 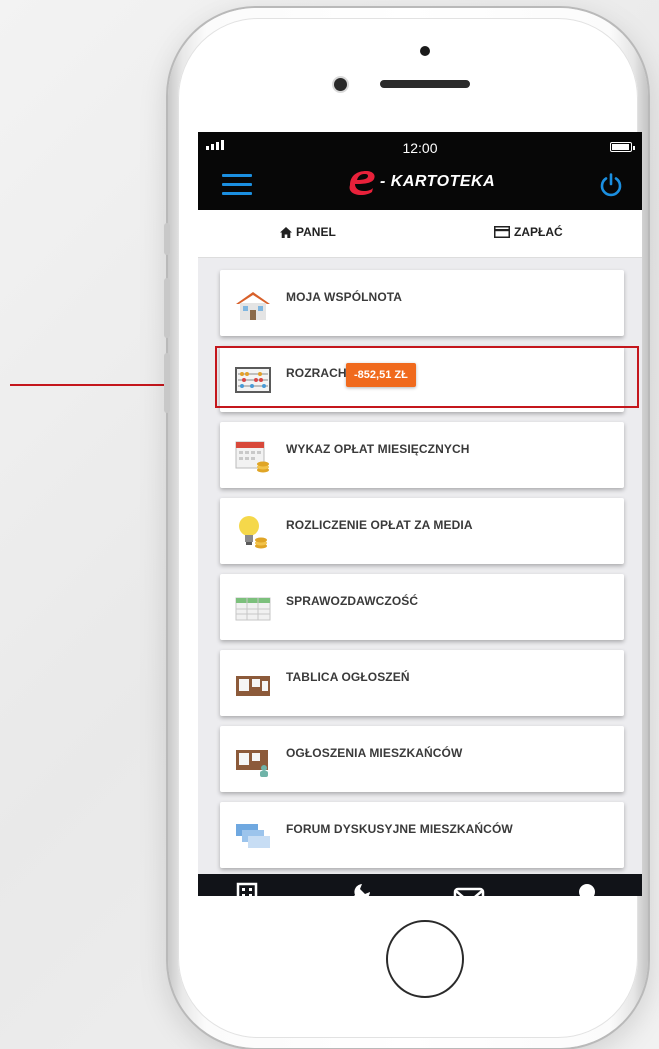 What do you see at coordinates (427, 377) in the screenshot?
I see `annotation-highlight-box` at bounding box center [427, 377].